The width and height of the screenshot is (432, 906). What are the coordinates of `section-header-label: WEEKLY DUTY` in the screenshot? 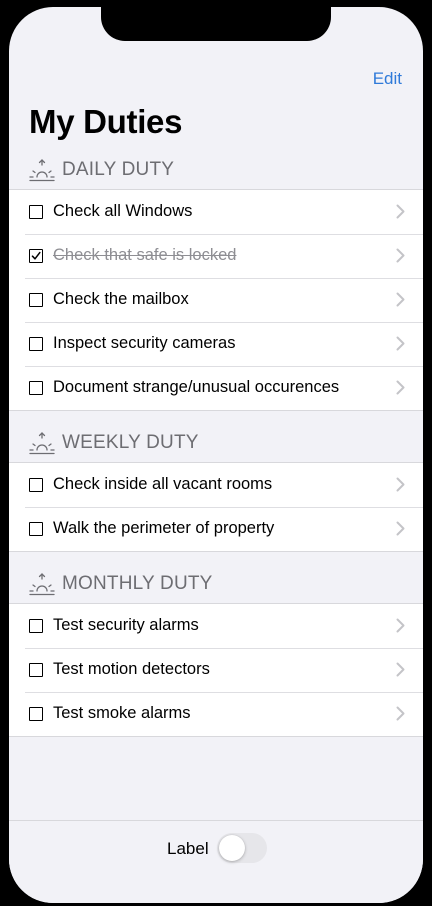 It's located at (130, 442).